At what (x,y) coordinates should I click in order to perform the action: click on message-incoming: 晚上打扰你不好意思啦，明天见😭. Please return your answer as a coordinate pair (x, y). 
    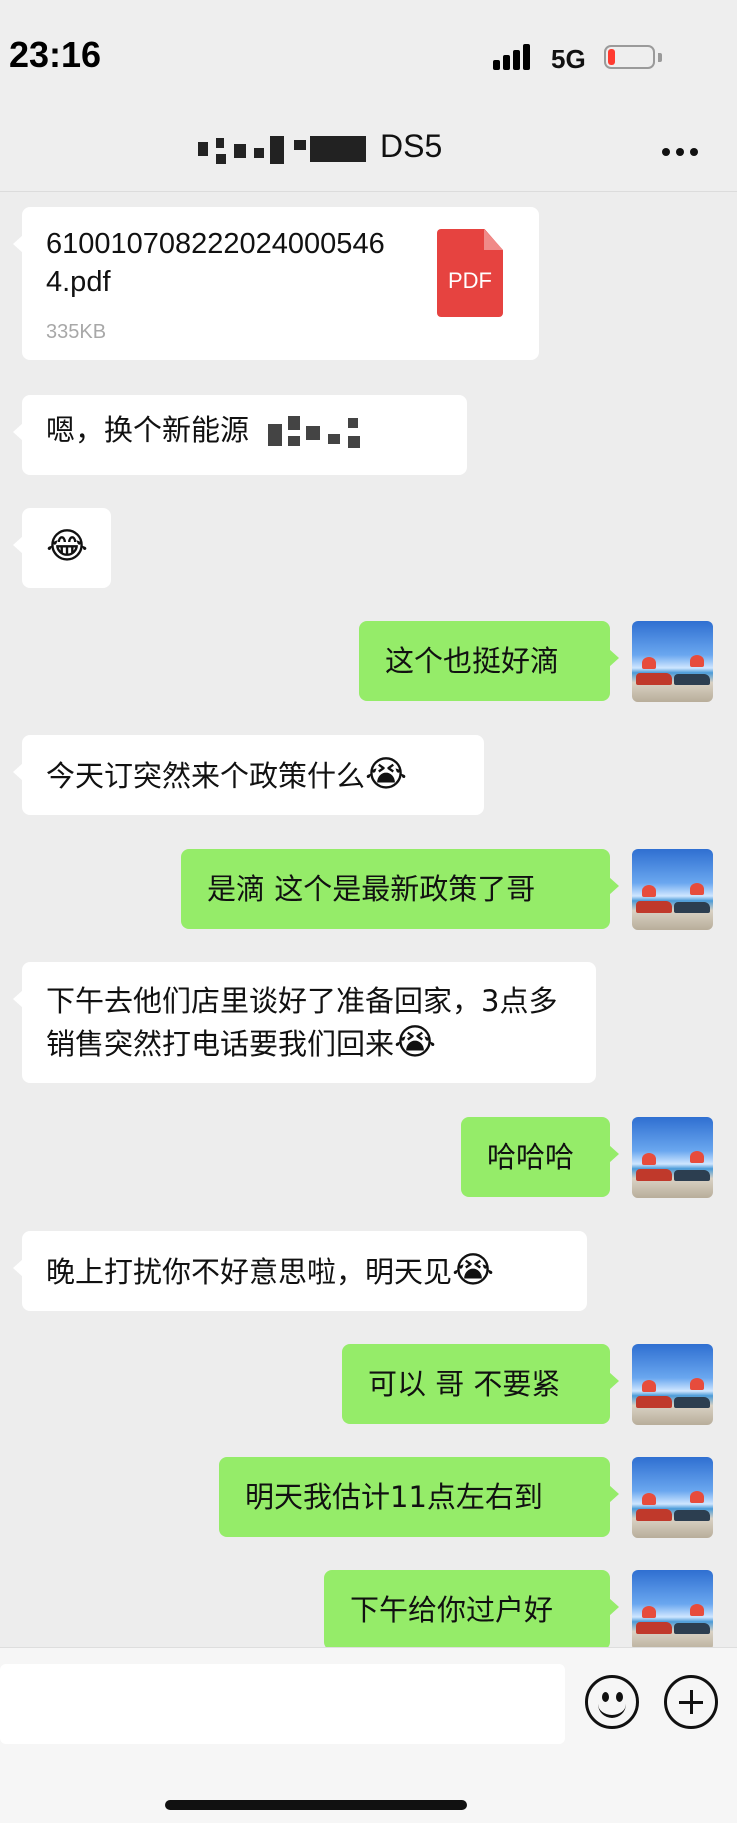
    Looking at the image, I should click on (300, 1271).